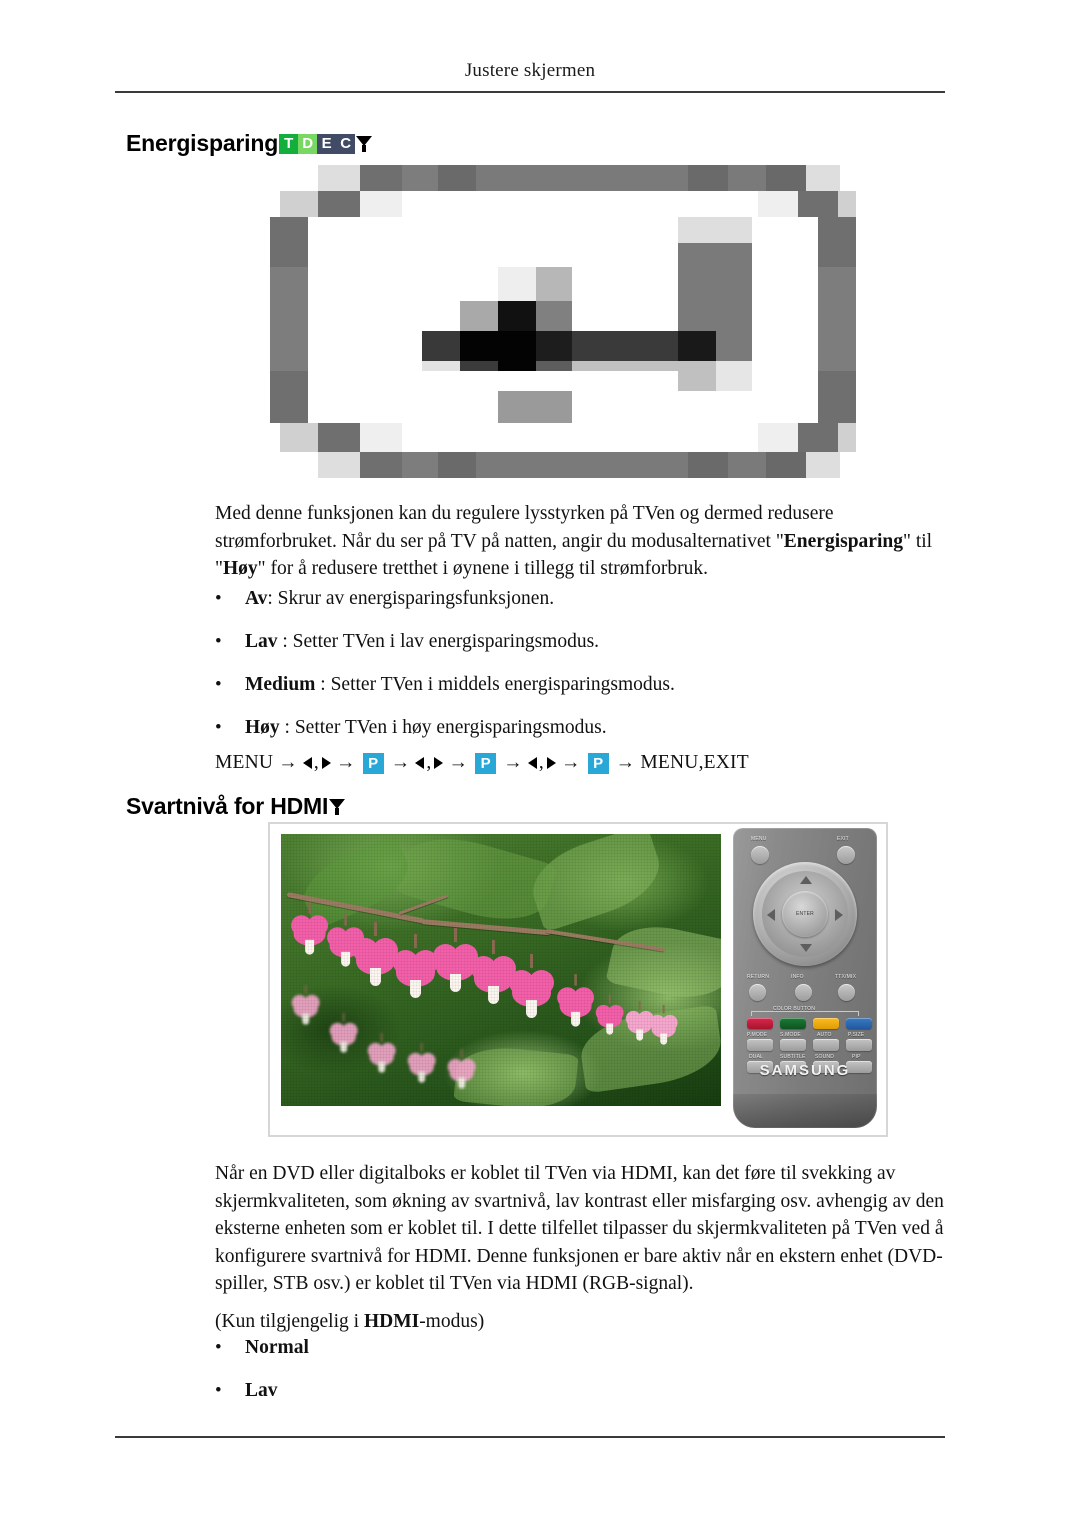 Image resolution: width=1080 pixels, height=1527 pixels. Describe the element at coordinates (327, 143) in the screenshot. I see `badge-e: E` at that location.